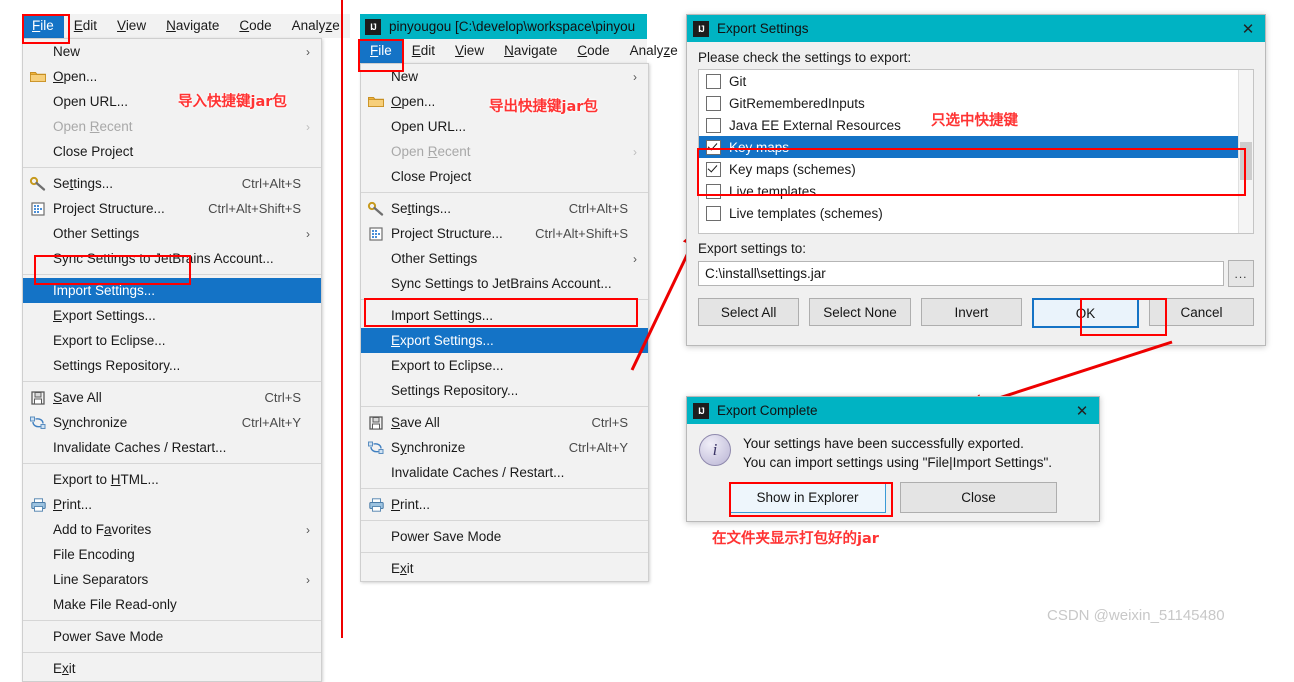 The height and width of the screenshot is (682, 1294). I want to click on left-menu-item-close-project: Close Project, so click(172, 151).